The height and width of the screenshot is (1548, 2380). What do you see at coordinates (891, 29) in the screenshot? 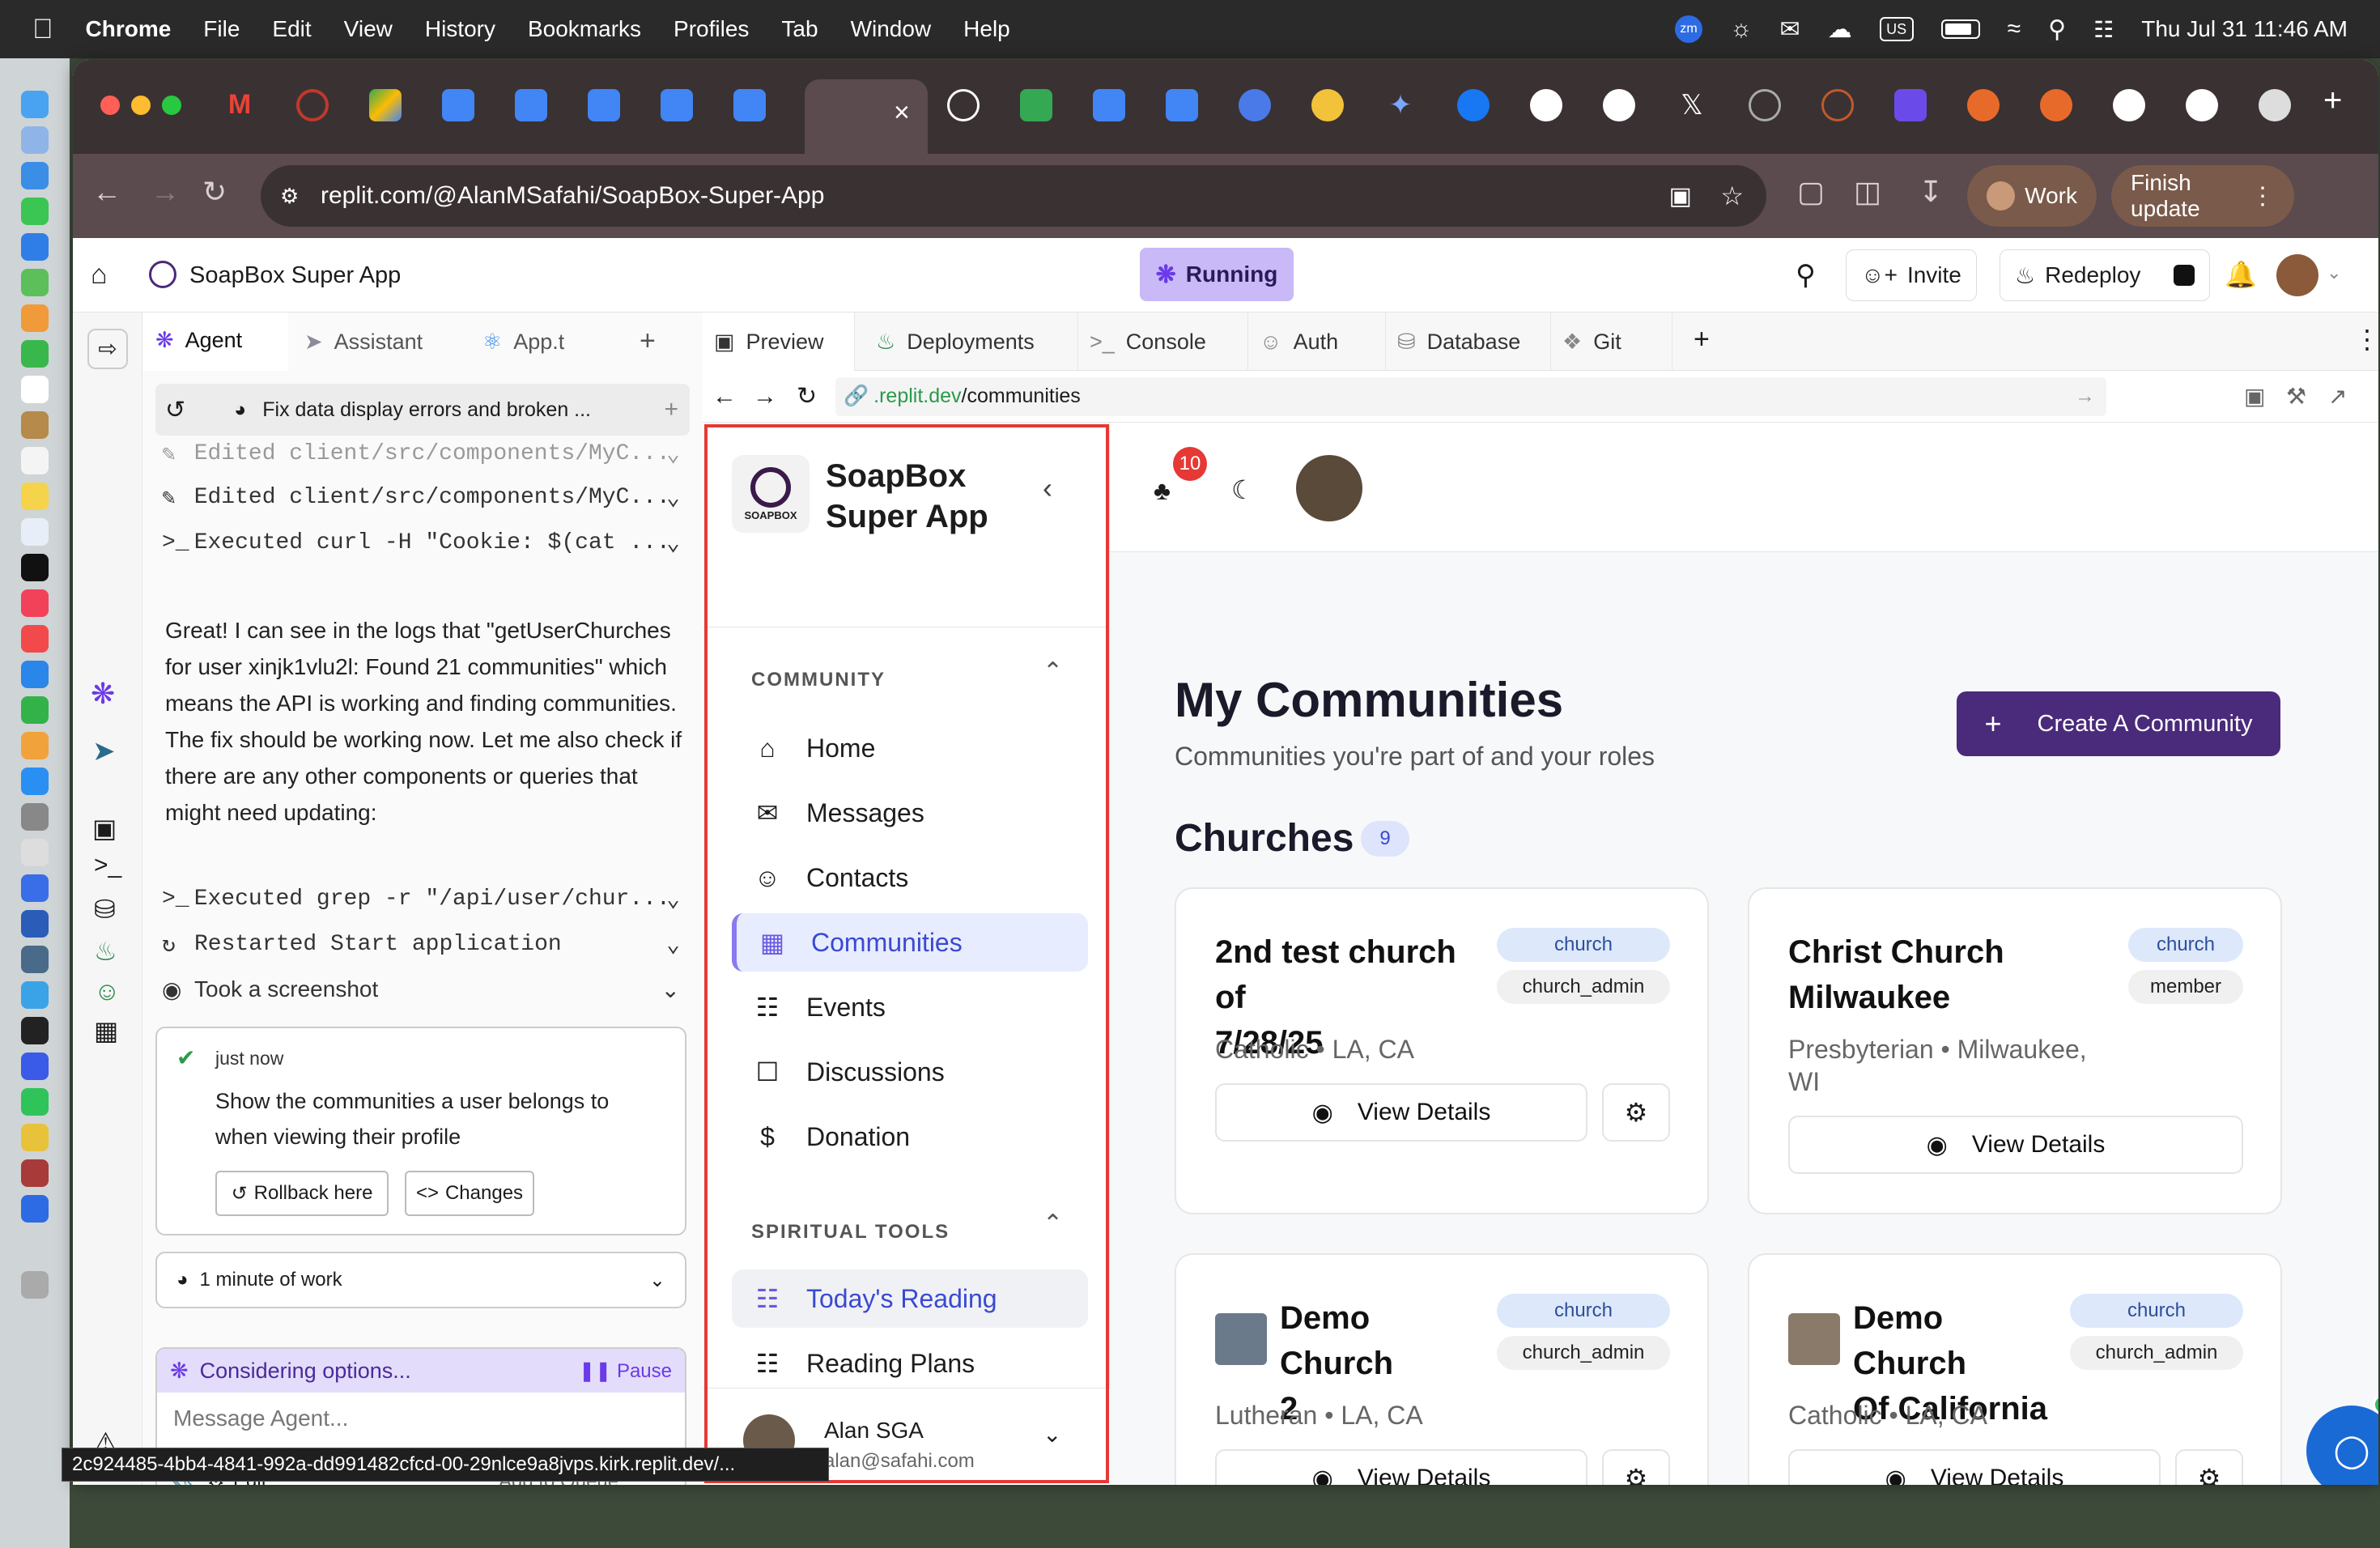
I see `menu-window: Window` at bounding box center [891, 29].